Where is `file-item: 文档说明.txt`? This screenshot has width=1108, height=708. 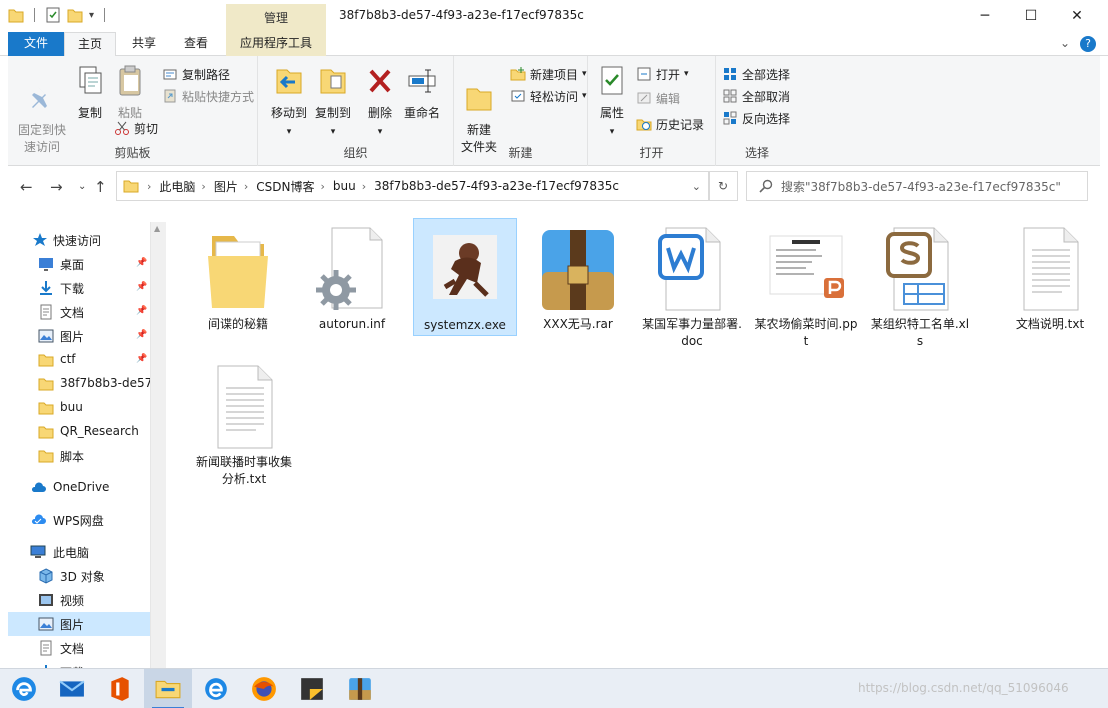
file-item: 文档说明.txt is located at coordinates (1050, 277).